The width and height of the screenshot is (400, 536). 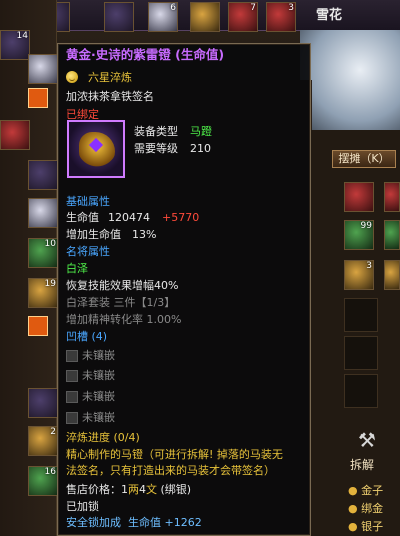 I want to click on equip-type-label: 装备类型, so click(x=156, y=131).